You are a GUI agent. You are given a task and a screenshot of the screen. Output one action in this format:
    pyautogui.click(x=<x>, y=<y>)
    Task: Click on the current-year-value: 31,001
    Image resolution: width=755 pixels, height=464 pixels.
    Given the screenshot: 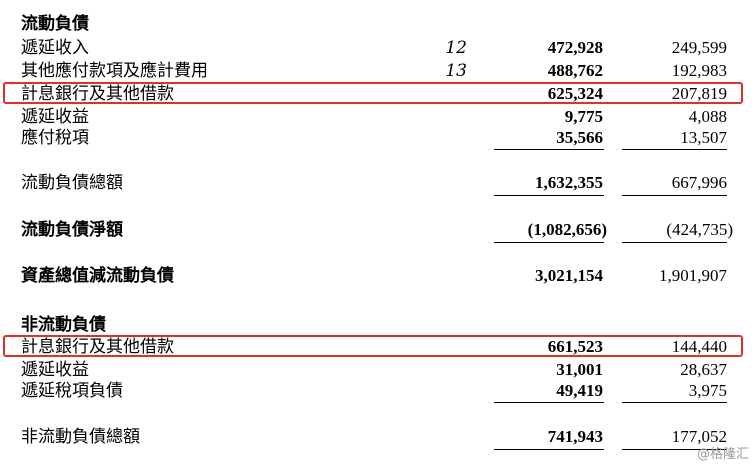 What is the action you would take?
    pyautogui.click(x=579, y=369)
    